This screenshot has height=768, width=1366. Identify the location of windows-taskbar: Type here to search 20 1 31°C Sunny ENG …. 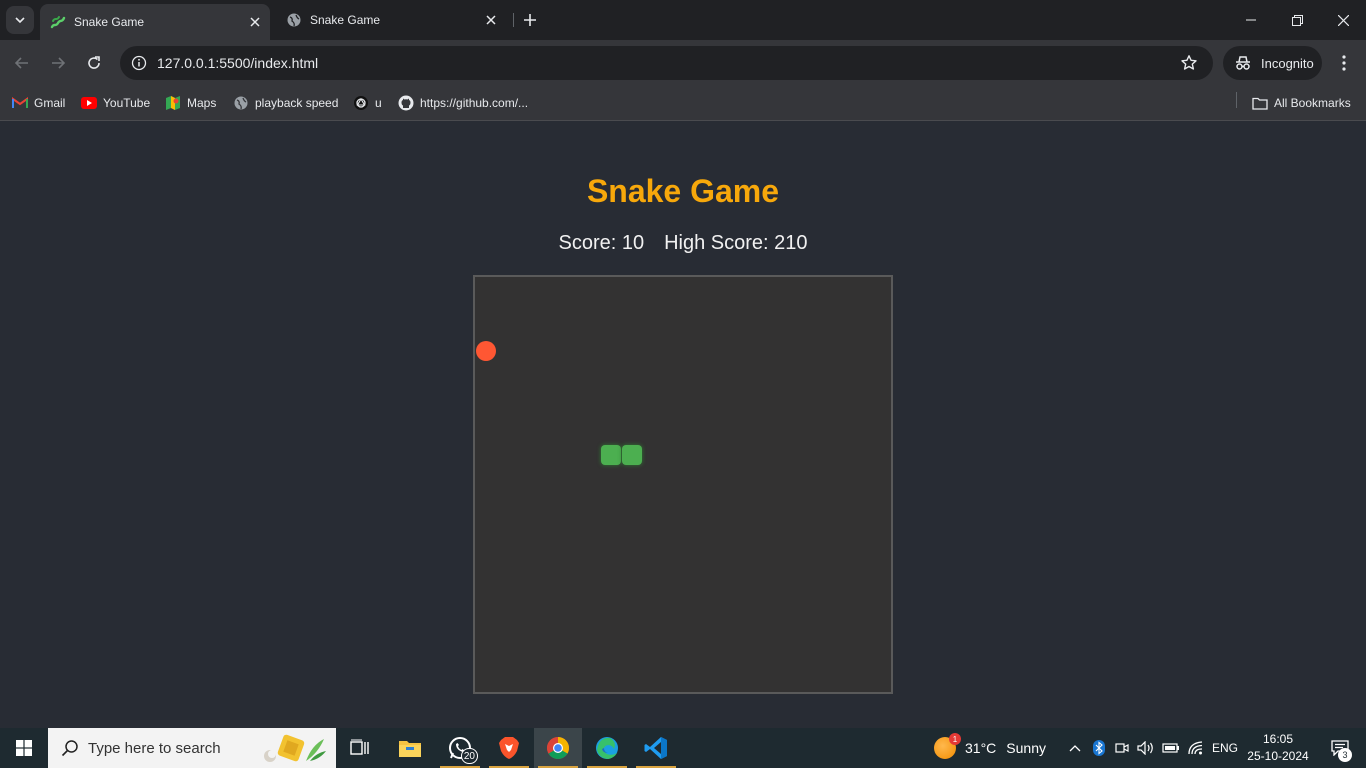
(683, 748).